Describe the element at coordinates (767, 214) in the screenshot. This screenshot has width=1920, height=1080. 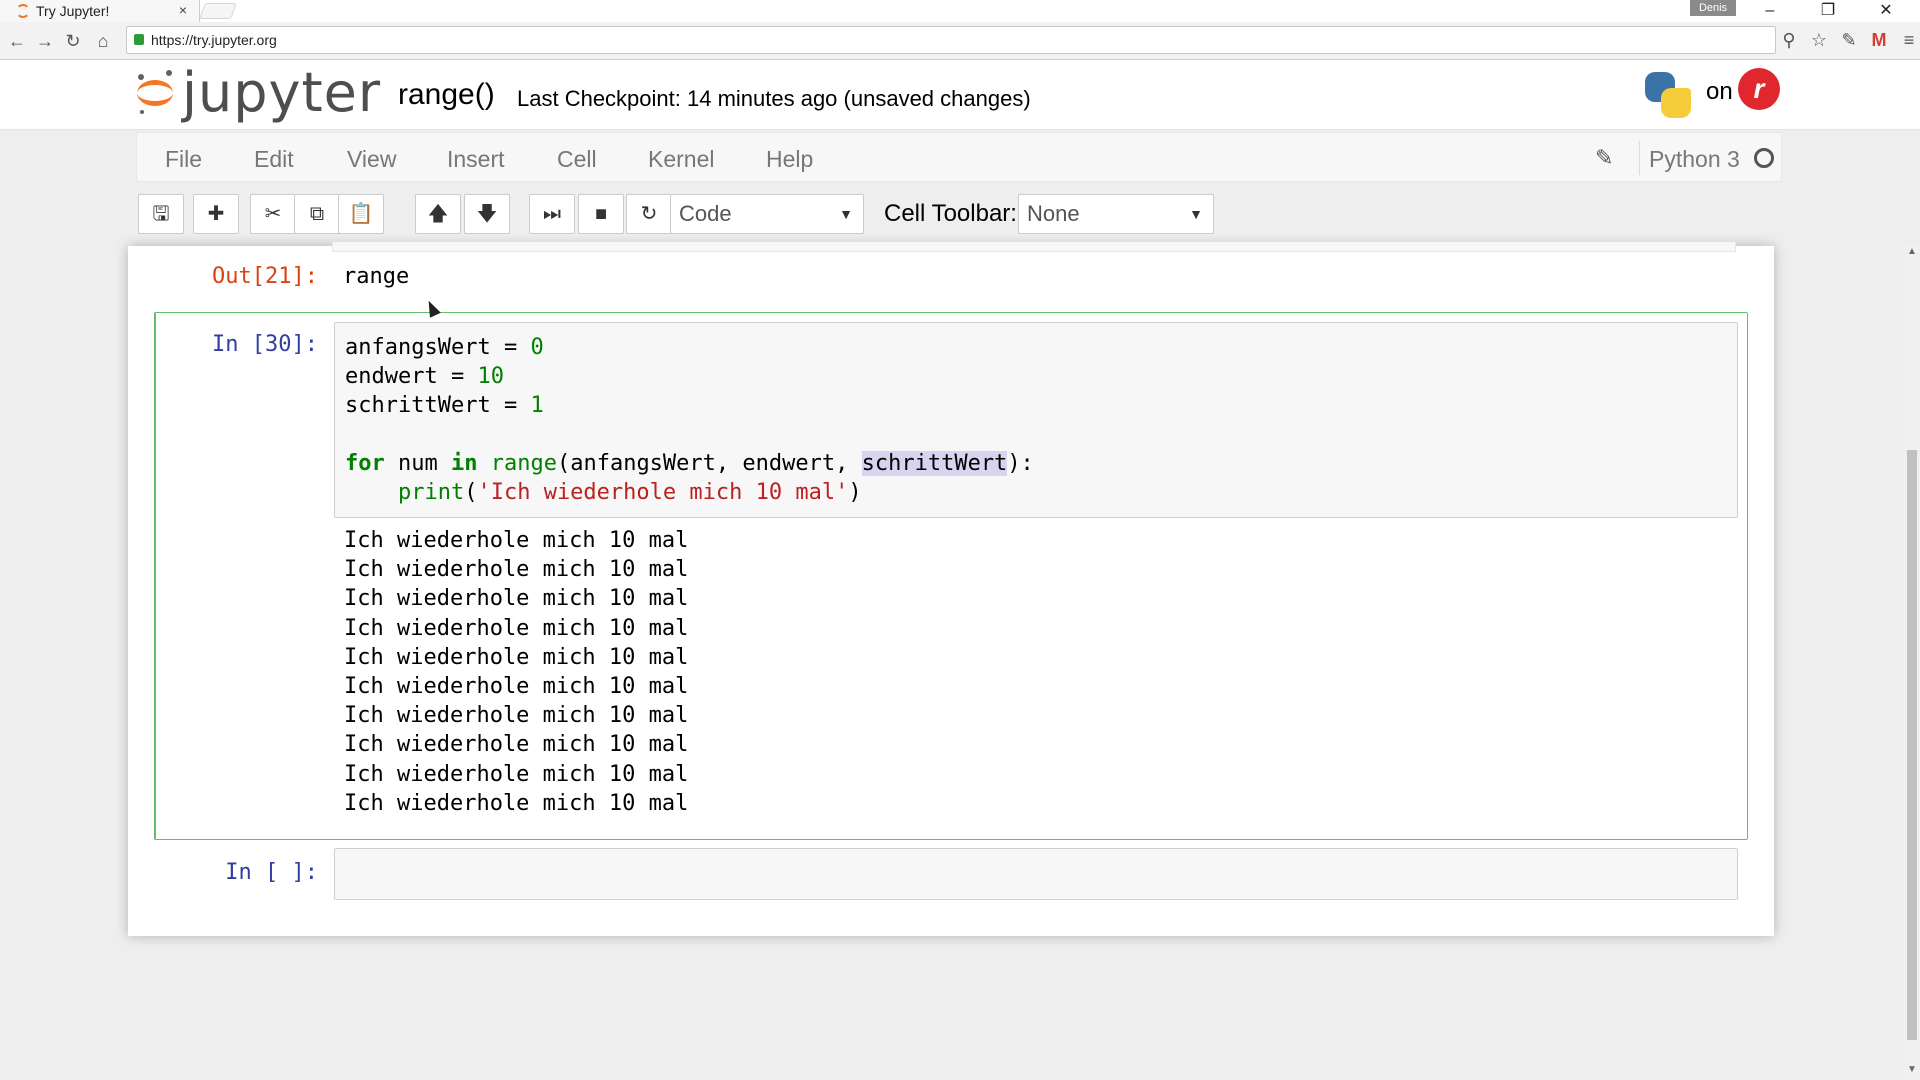
I see `cell-type-select: Code ▼` at that location.